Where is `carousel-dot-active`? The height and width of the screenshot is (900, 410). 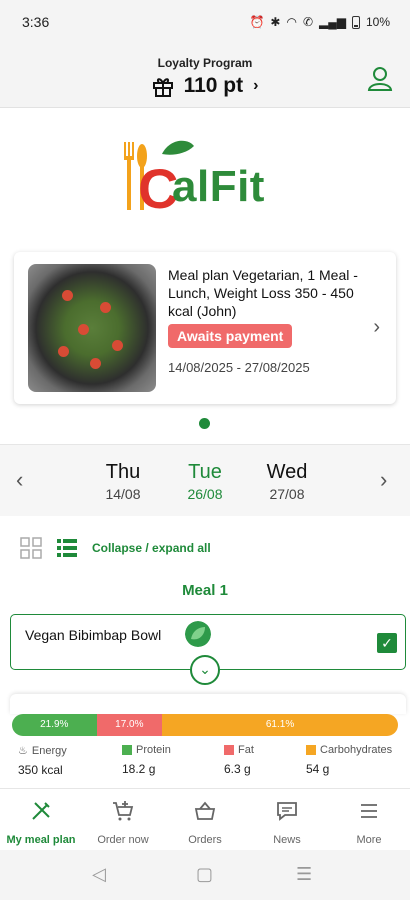 carousel-dot-active is located at coordinates (204, 423).